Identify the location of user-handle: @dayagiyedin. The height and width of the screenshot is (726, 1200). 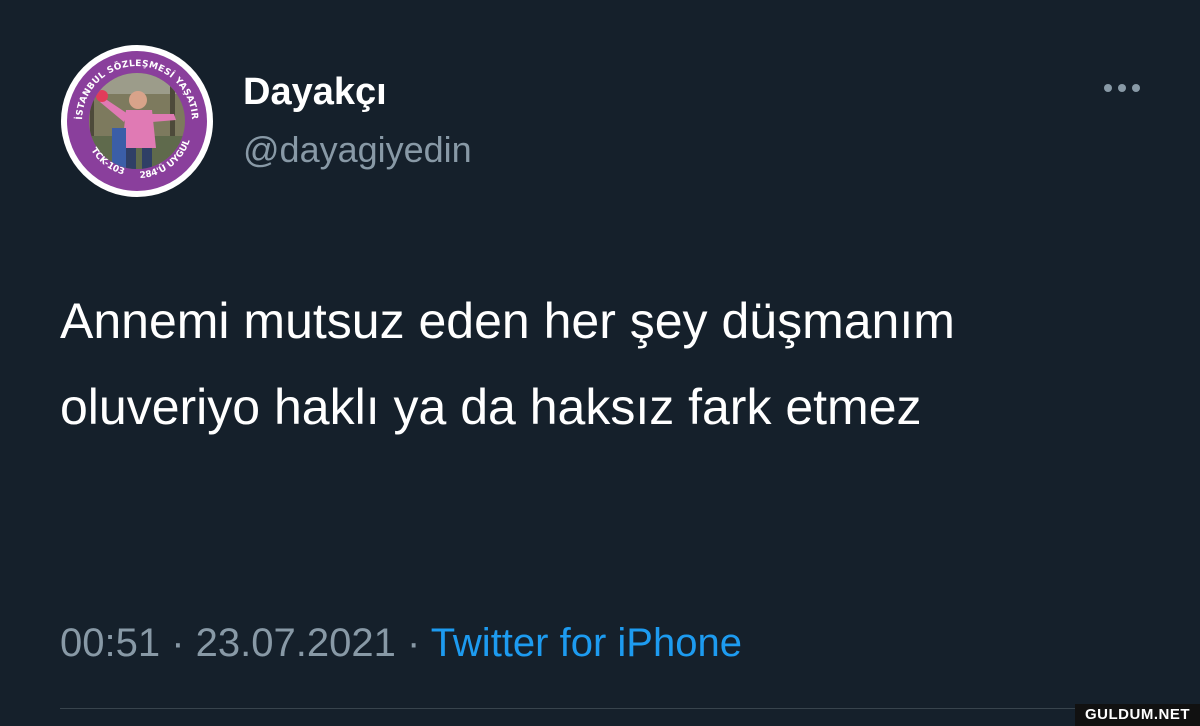
(357, 150).